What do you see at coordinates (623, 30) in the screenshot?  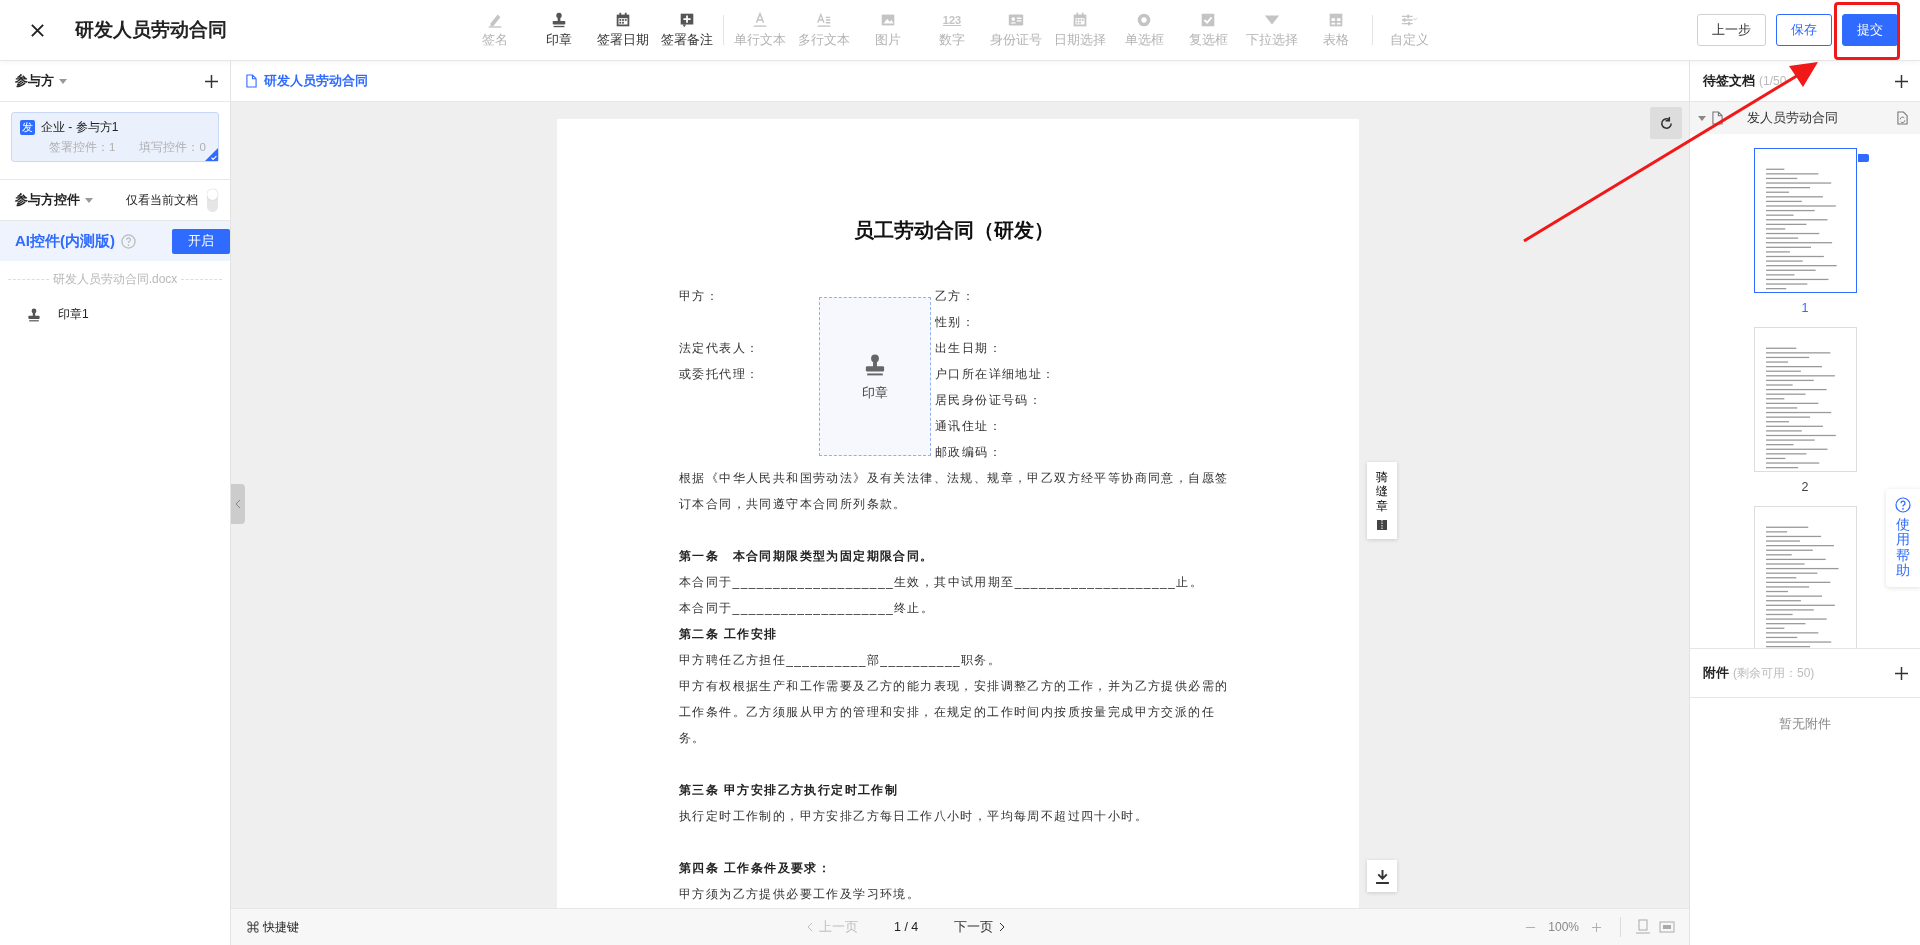 I see `date-tool: 签署日期` at bounding box center [623, 30].